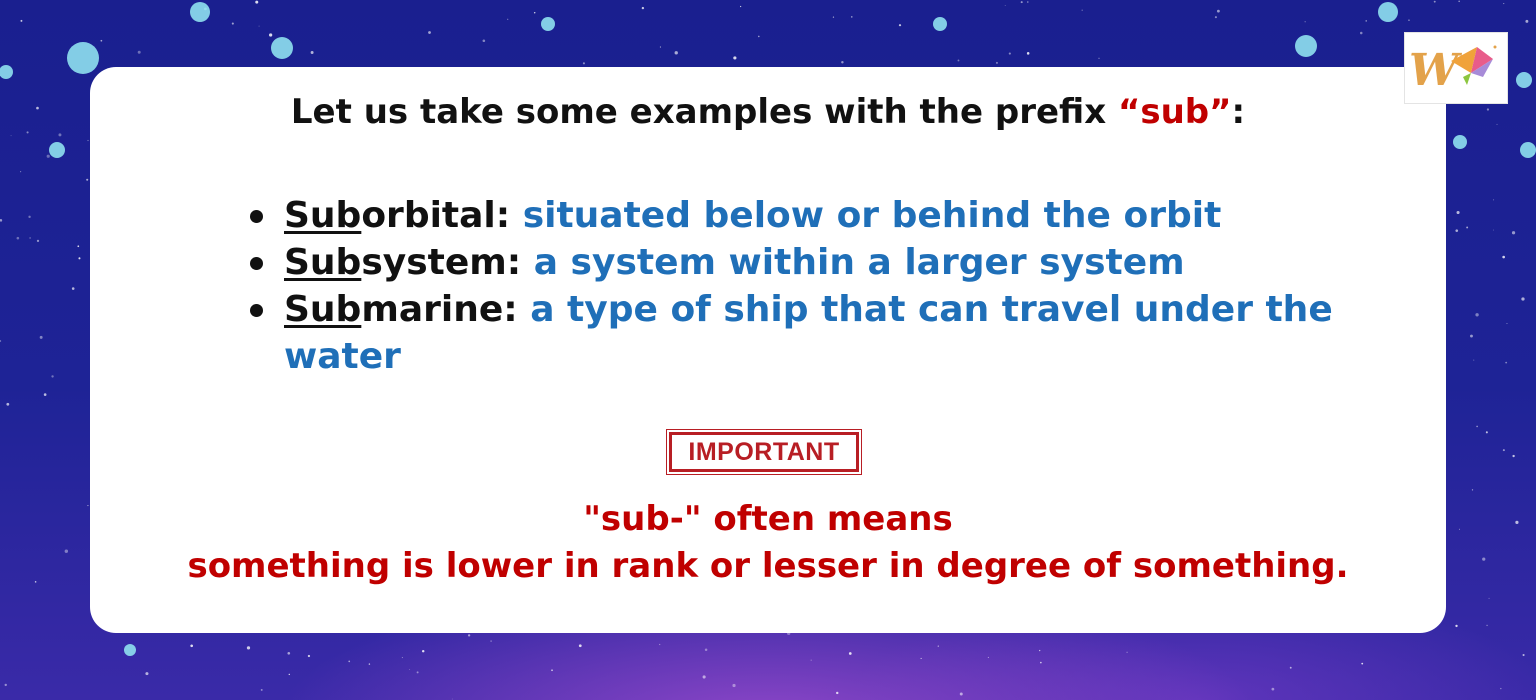 The image size is (1536, 700). What do you see at coordinates (872, 215) in the screenshot?
I see `definition: situated below or behind the orbit` at bounding box center [872, 215].